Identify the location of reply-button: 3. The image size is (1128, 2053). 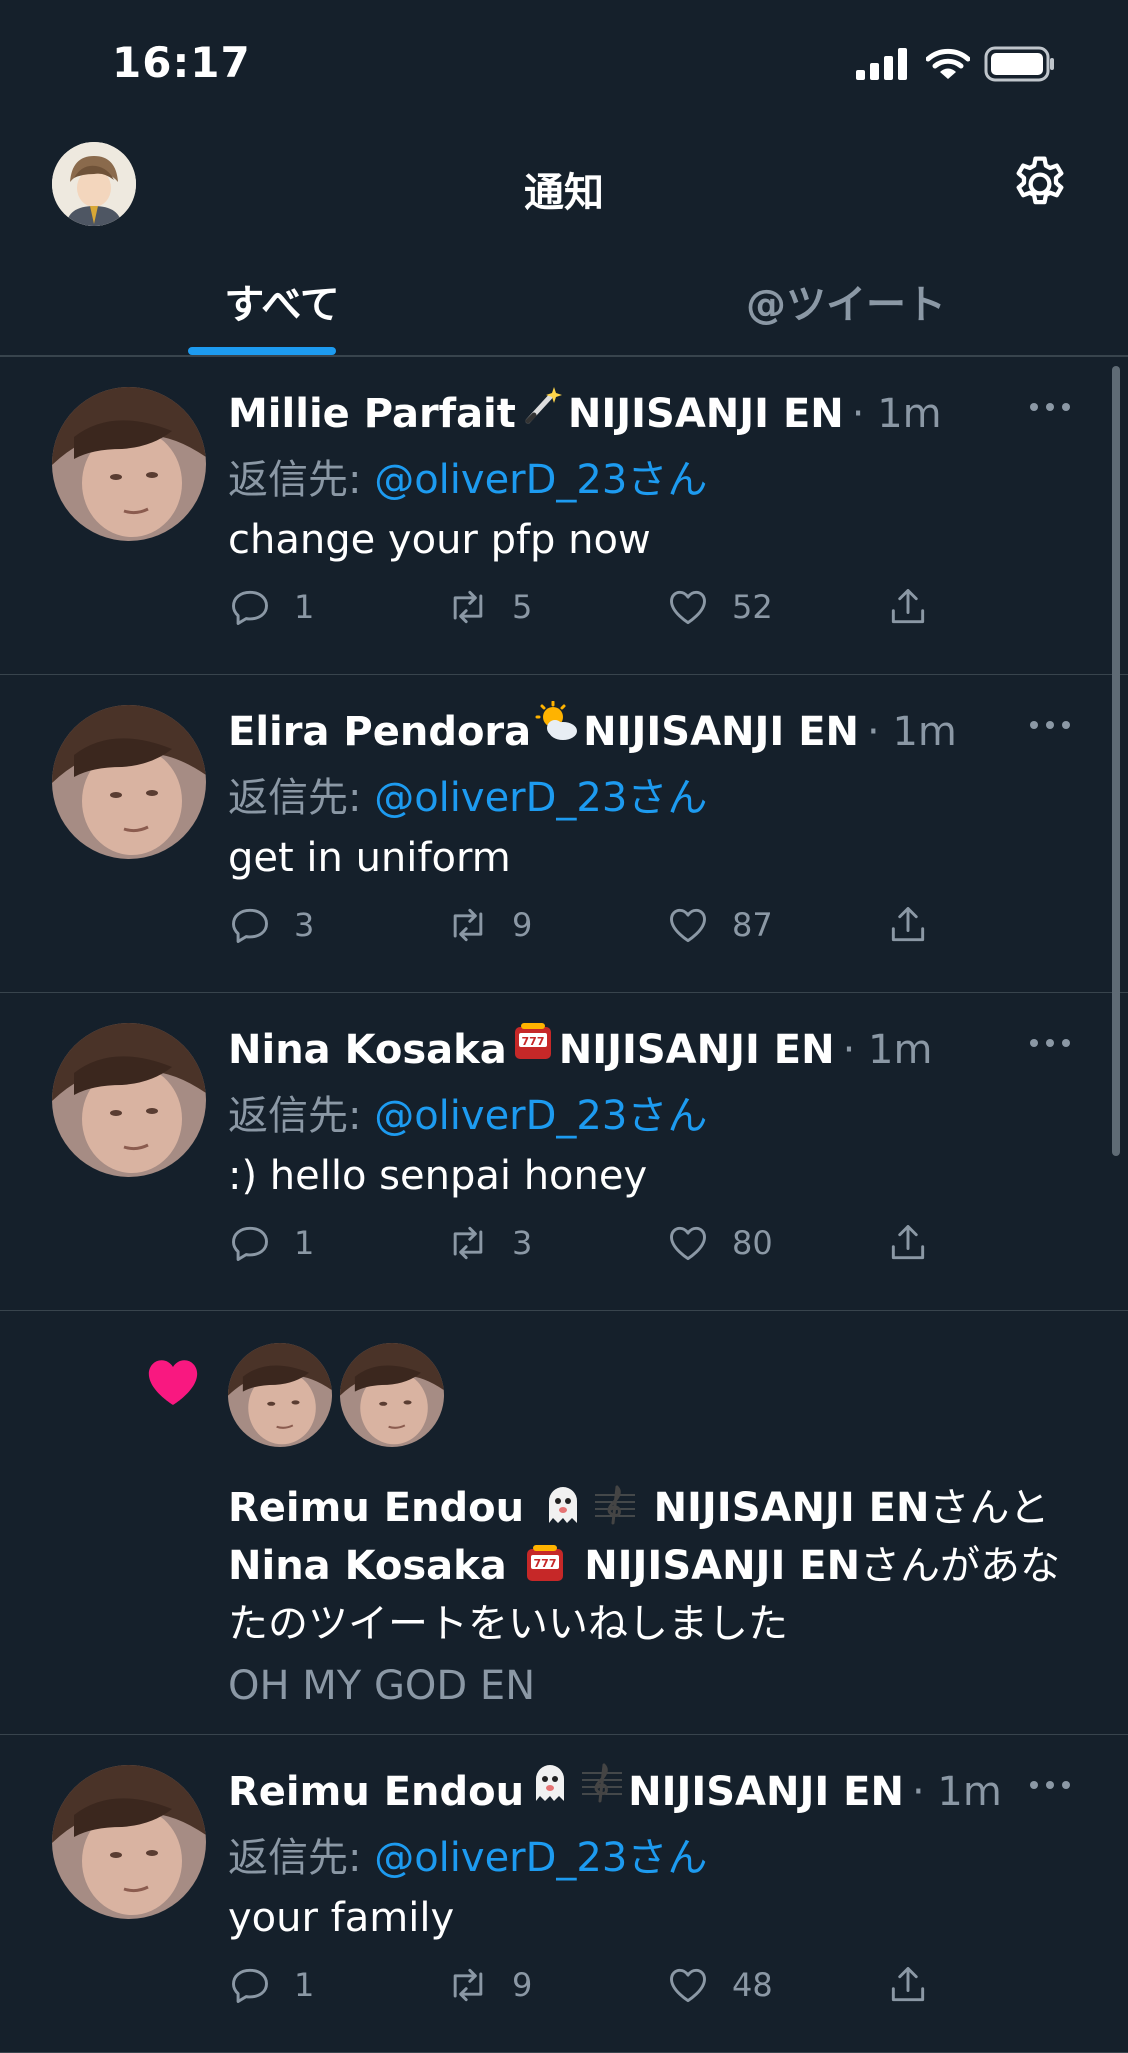
(271, 925).